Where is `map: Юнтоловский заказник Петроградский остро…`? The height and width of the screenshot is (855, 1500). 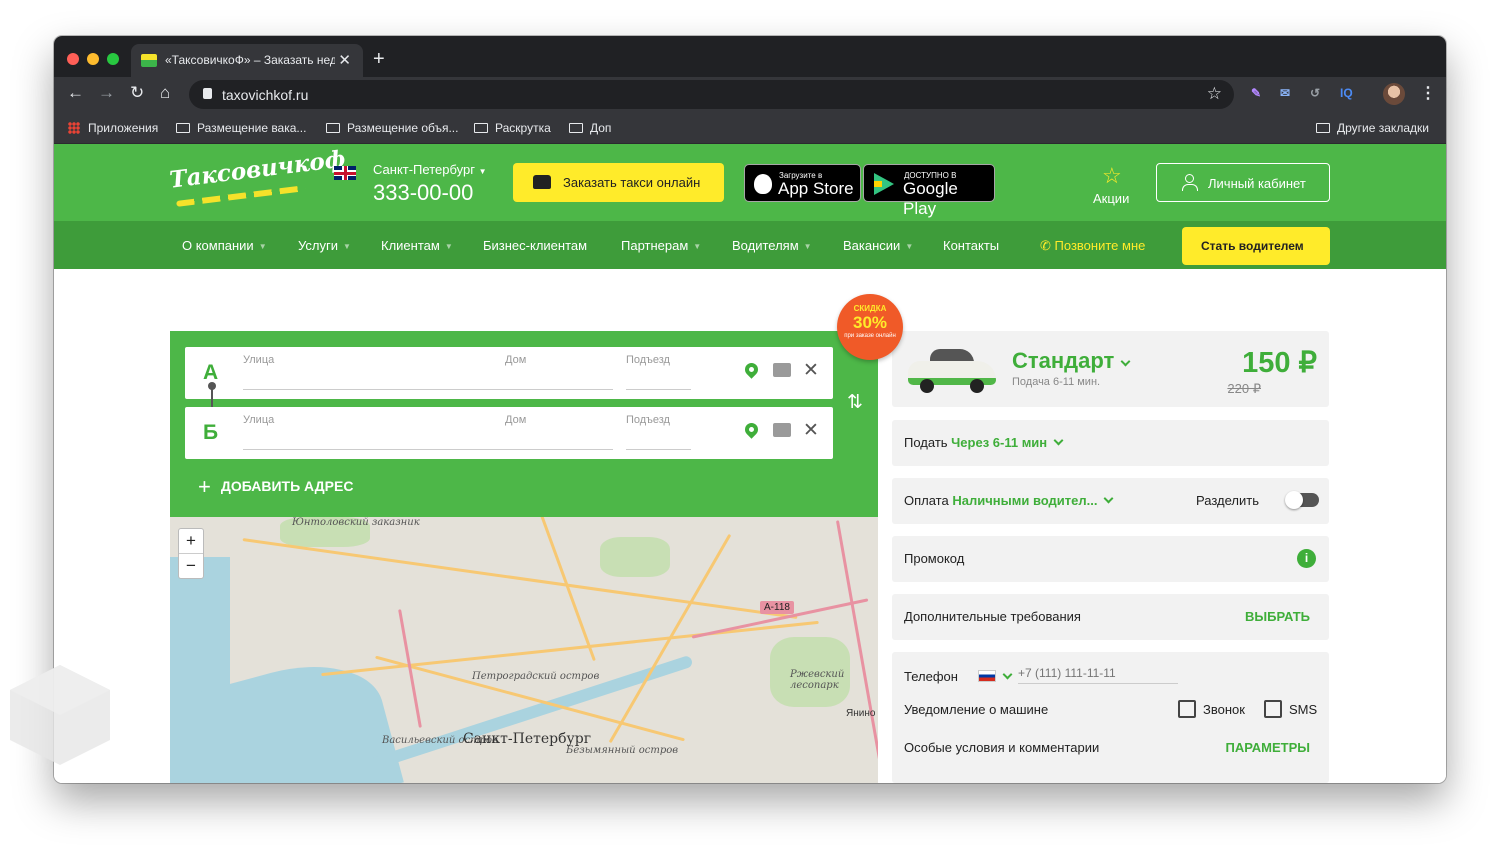 map: Юнтоловский заказник Петроградский остро… is located at coordinates (524, 650).